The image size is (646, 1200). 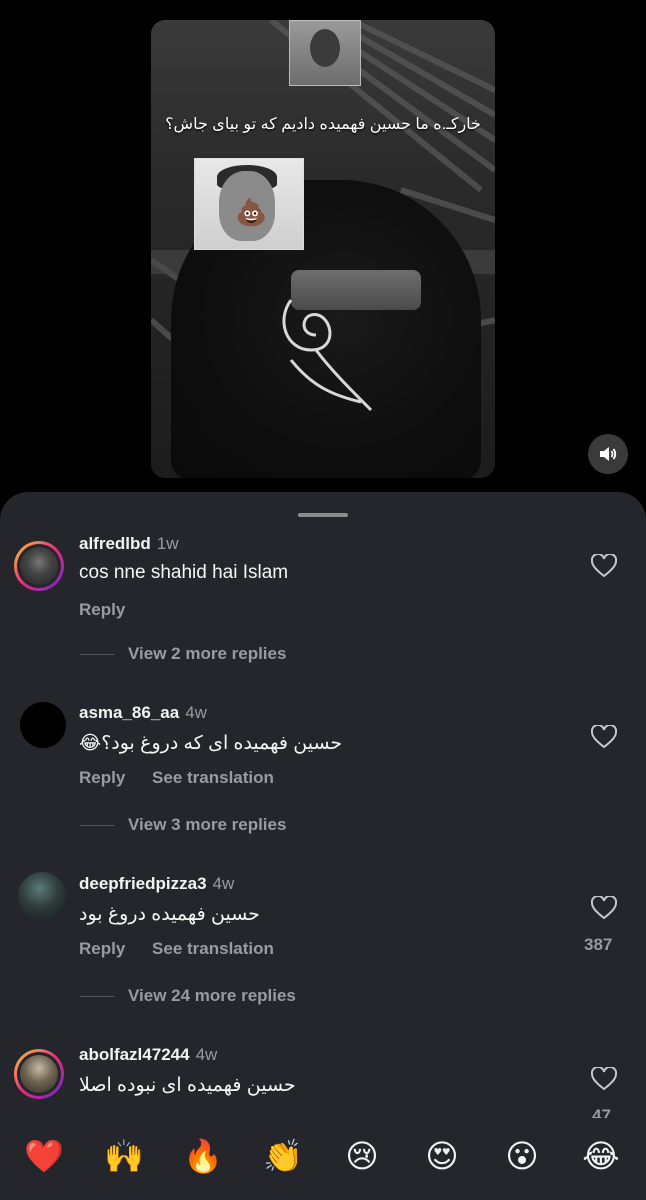 What do you see at coordinates (325, 53) in the screenshot?
I see `inset-photo-top` at bounding box center [325, 53].